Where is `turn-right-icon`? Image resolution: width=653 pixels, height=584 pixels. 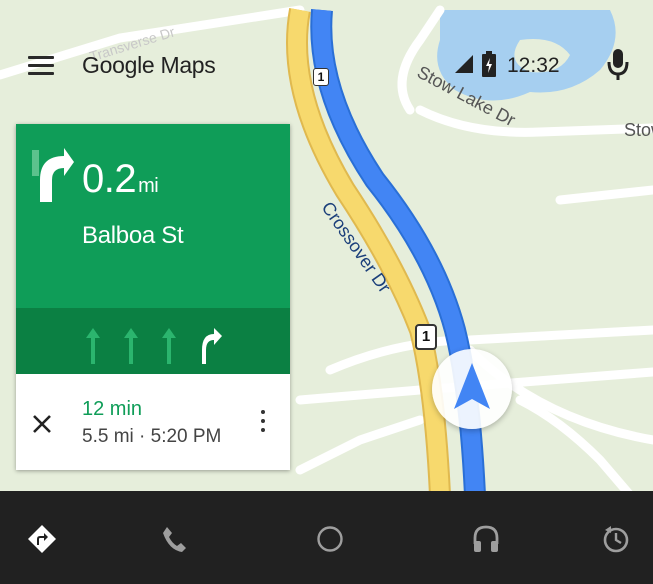 turn-right-icon is located at coordinates (53, 175).